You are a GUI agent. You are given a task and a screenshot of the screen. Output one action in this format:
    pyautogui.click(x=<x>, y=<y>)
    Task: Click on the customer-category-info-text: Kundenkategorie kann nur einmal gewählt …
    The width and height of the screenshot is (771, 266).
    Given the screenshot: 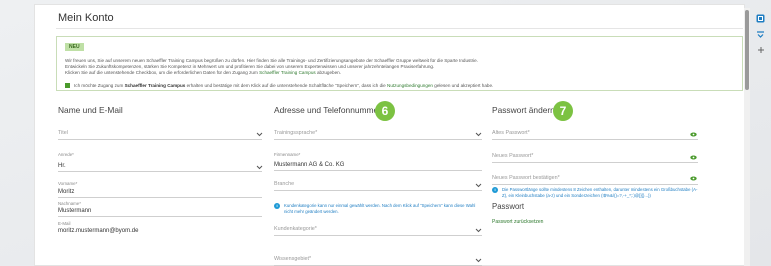 What is the action you would take?
    pyautogui.click(x=380, y=208)
    